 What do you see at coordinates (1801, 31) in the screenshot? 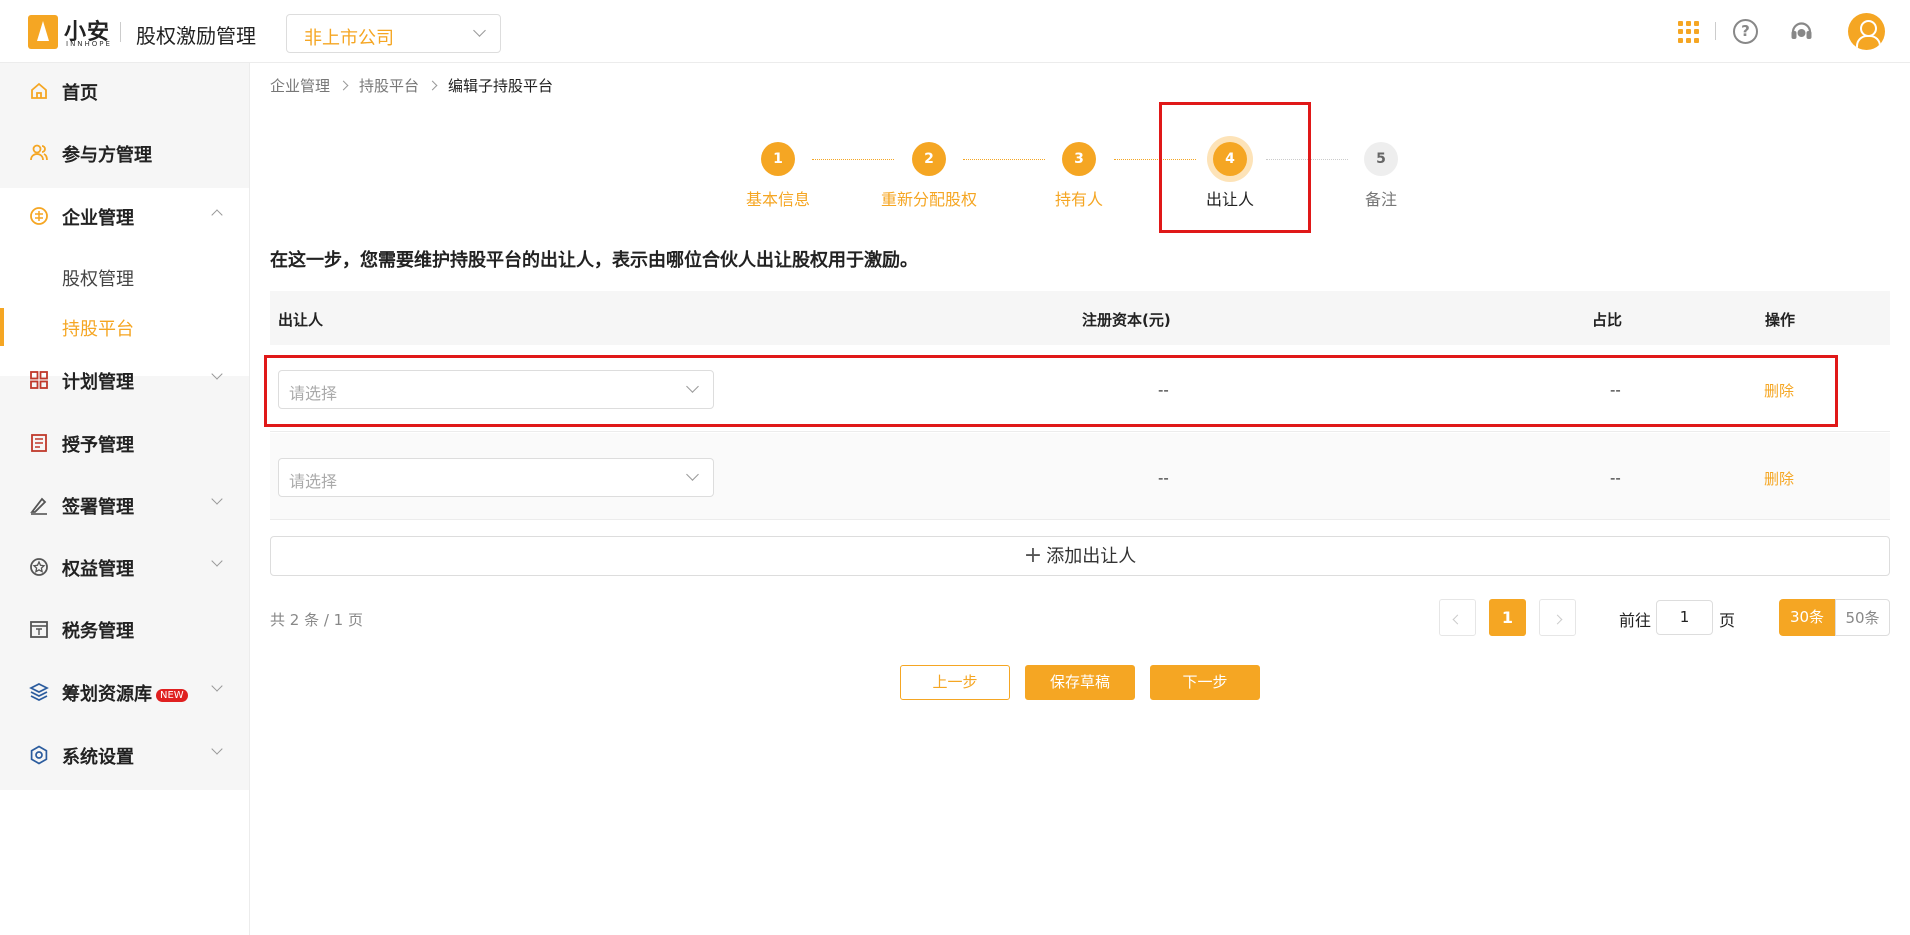
I see `customer-service-icon` at bounding box center [1801, 31].